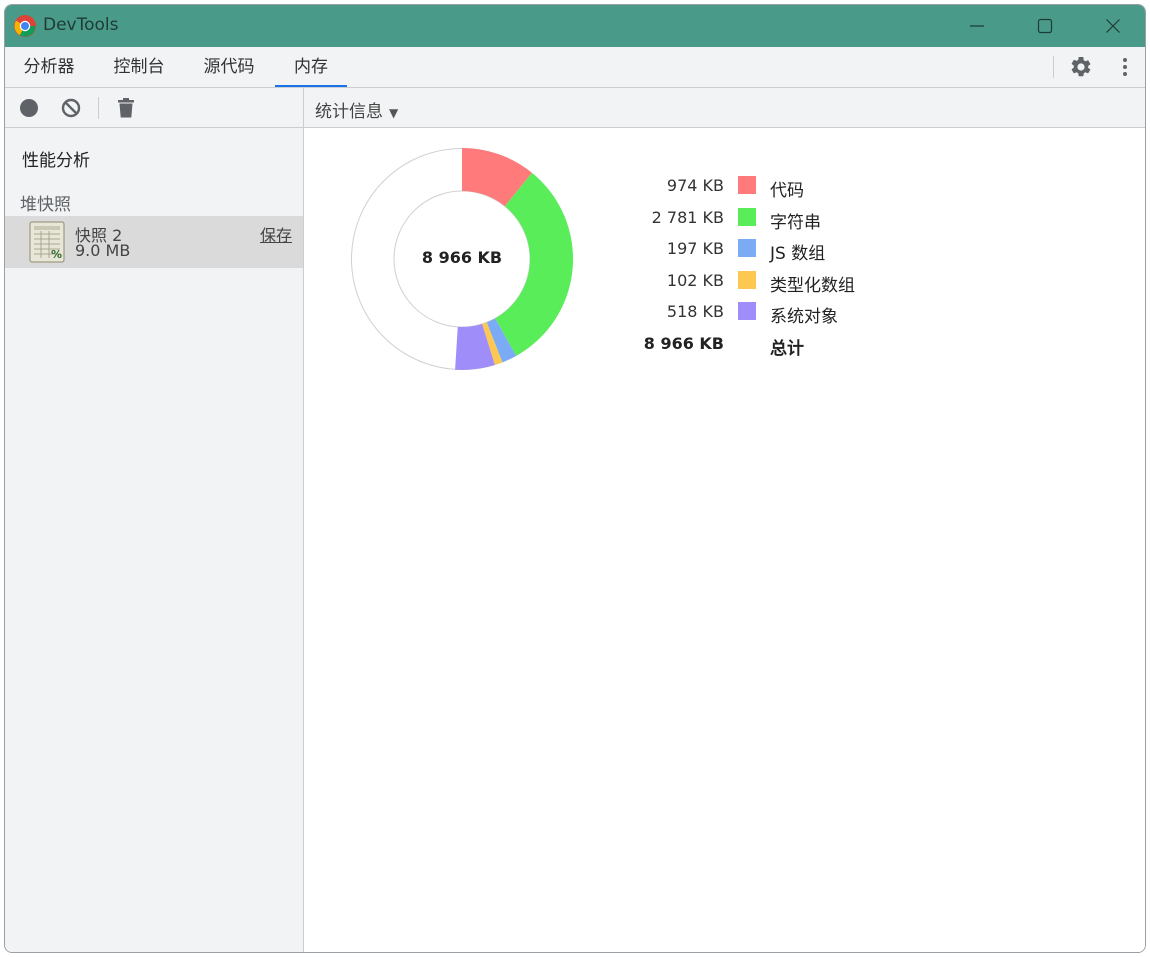  Describe the element at coordinates (695, 248) in the screenshot. I see `legend-value: 197 KB` at that location.